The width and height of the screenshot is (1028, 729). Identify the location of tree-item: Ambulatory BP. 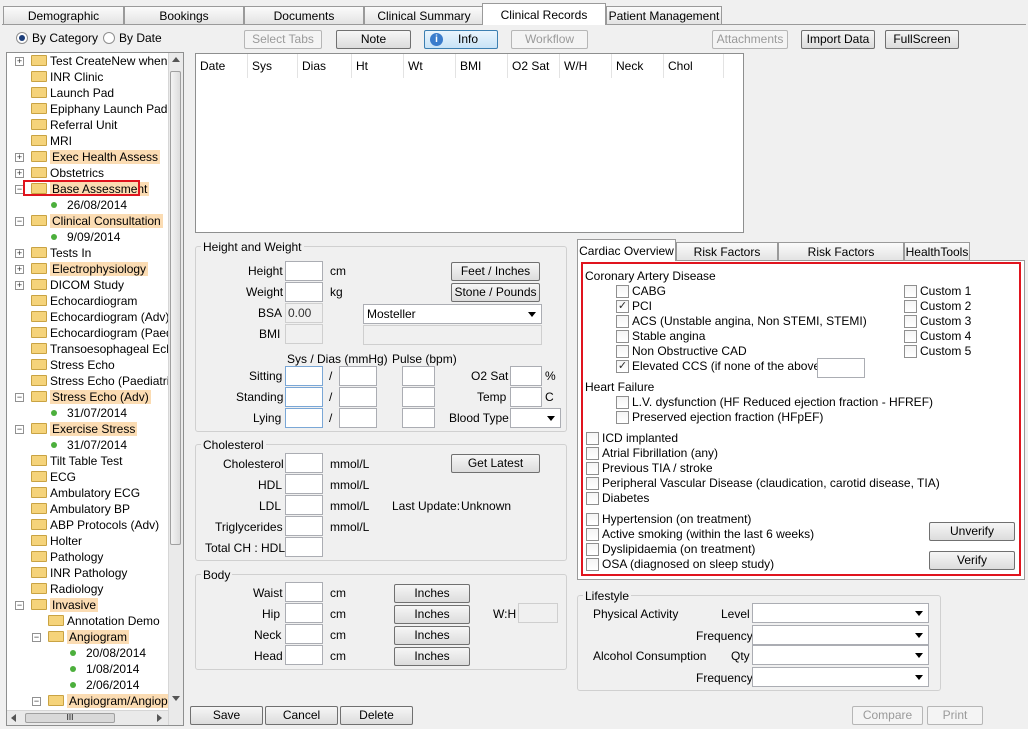
(80, 509).